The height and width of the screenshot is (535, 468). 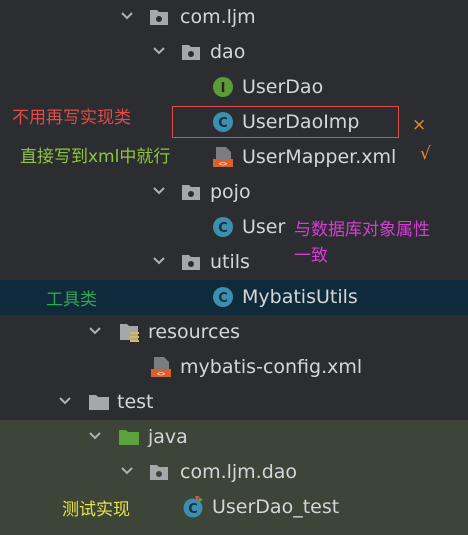 I want to click on check-mark: √, so click(x=425, y=154).